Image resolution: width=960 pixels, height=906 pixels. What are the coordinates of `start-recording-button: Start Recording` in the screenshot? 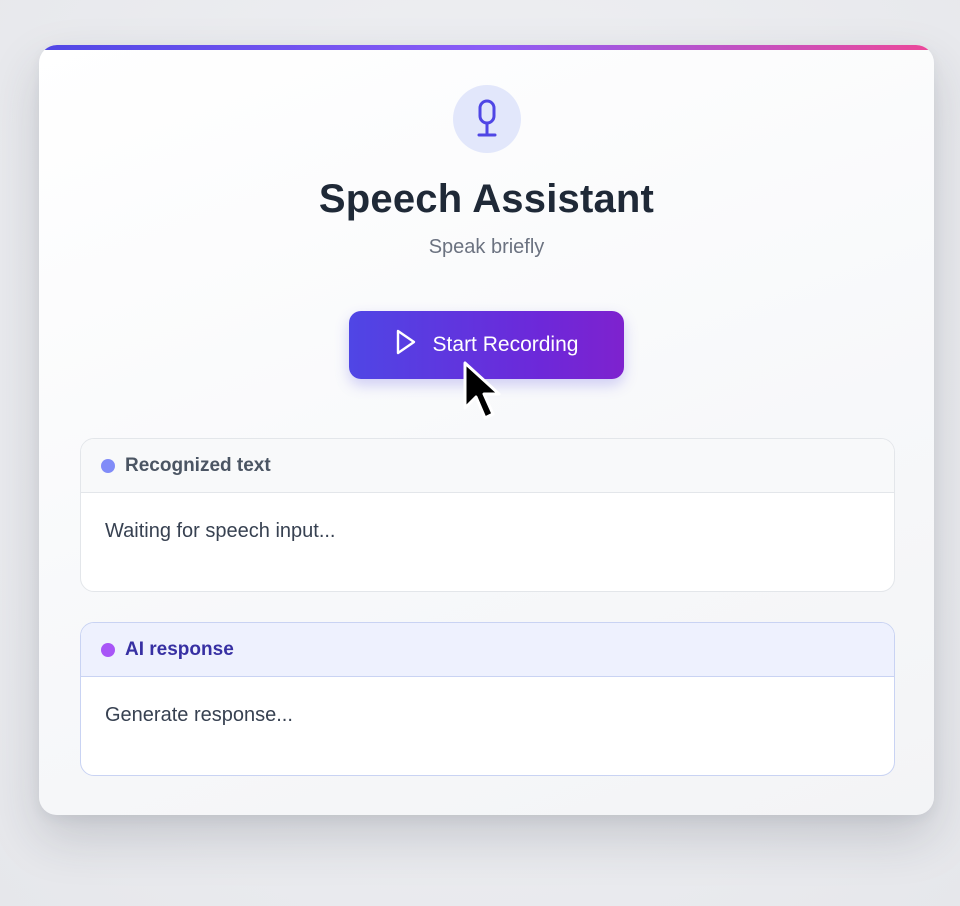 It's located at (486, 345).